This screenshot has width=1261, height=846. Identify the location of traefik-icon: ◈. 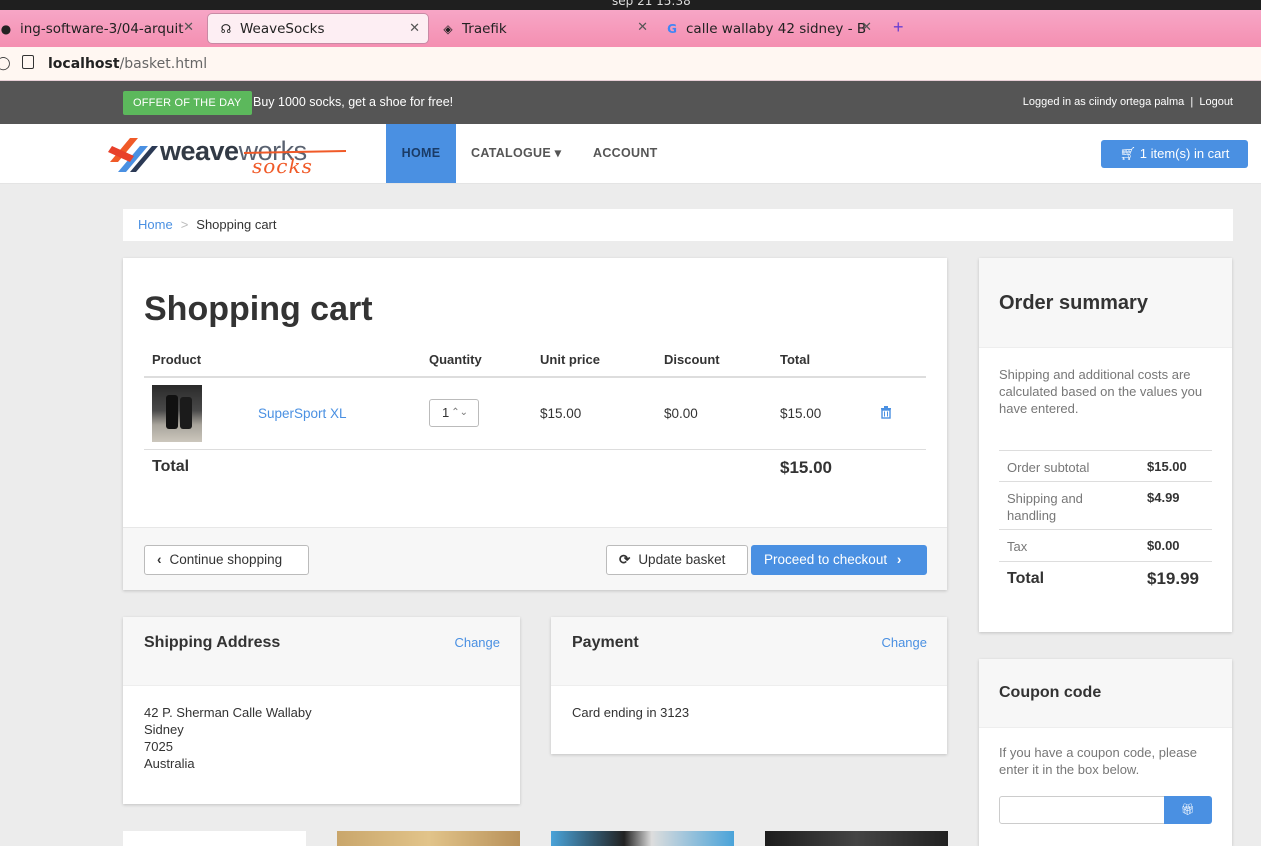
(448, 28).